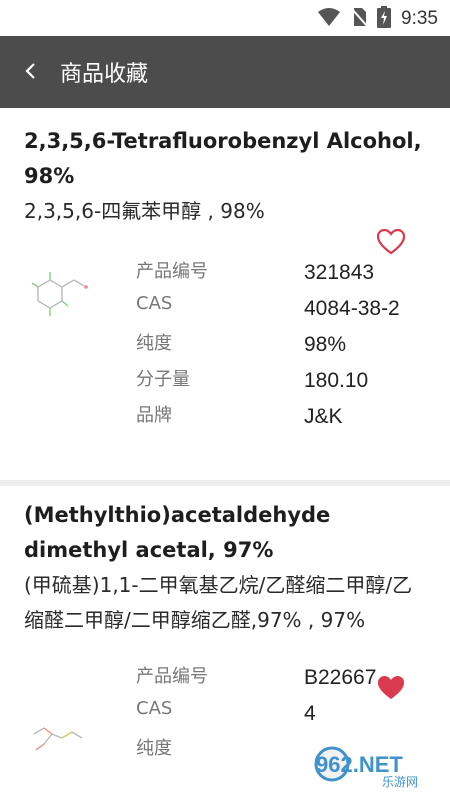  What do you see at coordinates (329, 19) in the screenshot?
I see `wifi-icon` at bounding box center [329, 19].